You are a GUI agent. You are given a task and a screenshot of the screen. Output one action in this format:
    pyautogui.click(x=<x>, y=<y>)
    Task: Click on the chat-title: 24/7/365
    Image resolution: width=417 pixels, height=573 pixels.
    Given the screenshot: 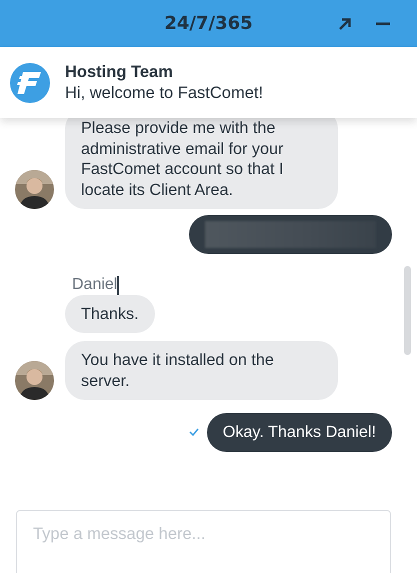 What is the action you would take?
    pyautogui.click(x=208, y=23)
    